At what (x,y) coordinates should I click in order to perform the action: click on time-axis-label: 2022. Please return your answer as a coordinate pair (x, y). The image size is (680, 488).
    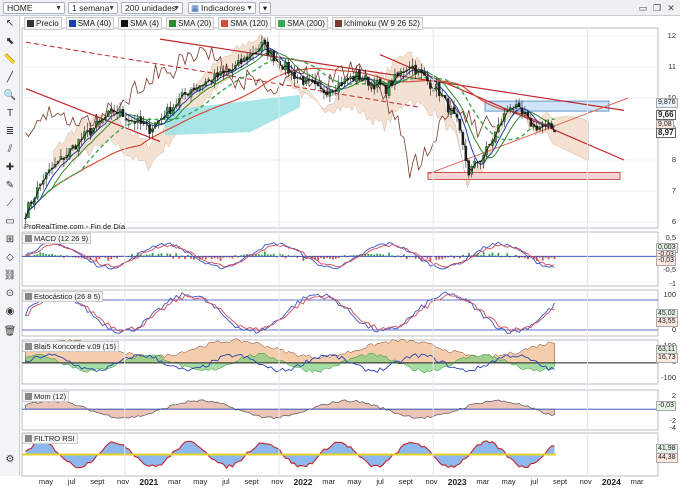
    Looking at the image, I should click on (303, 482).